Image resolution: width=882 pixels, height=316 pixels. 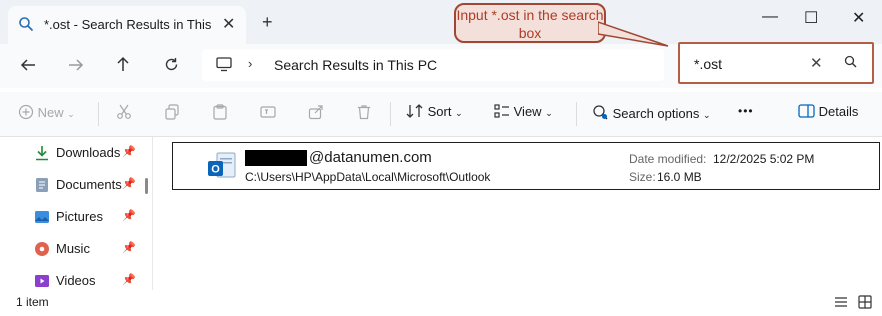 What do you see at coordinates (215, 170) in the screenshot?
I see `svg-text: O` at bounding box center [215, 170].